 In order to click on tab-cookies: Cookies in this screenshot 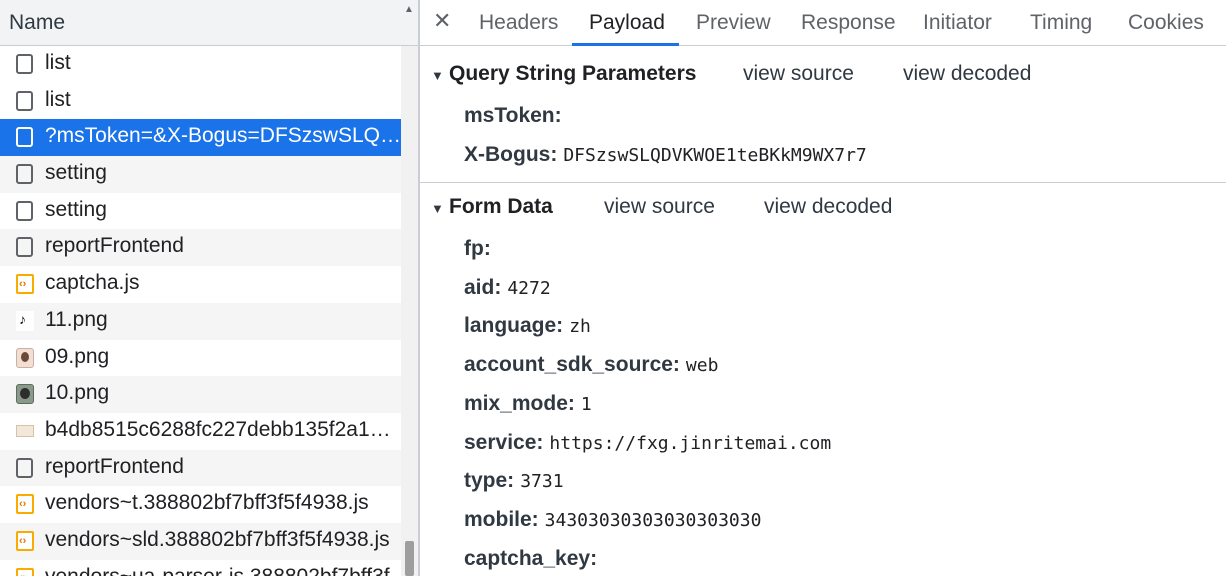, I will do `click(1166, 23)`.